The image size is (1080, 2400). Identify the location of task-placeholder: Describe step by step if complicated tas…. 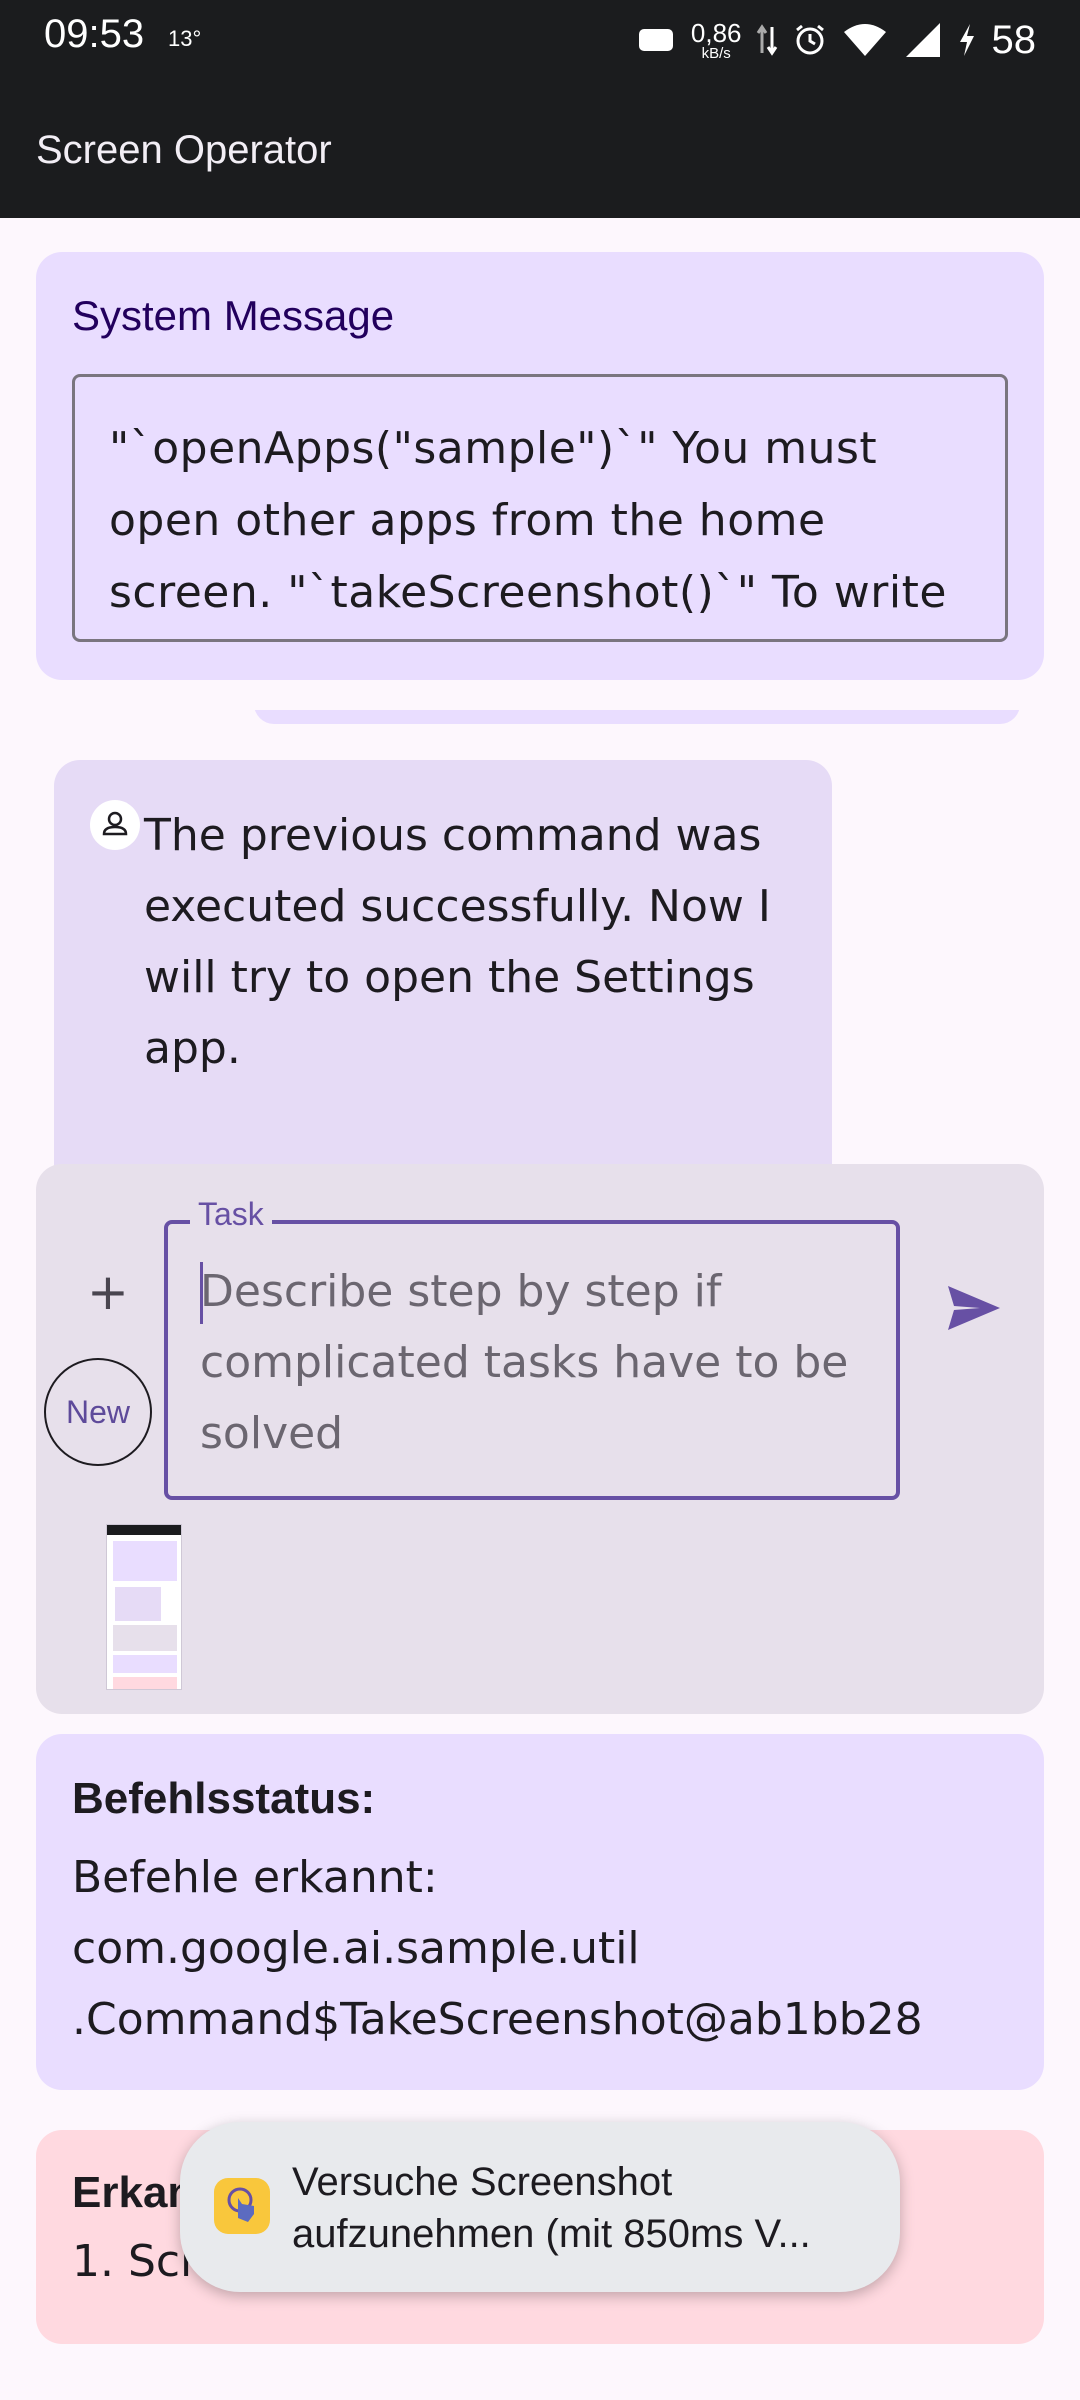
(524, 1362).